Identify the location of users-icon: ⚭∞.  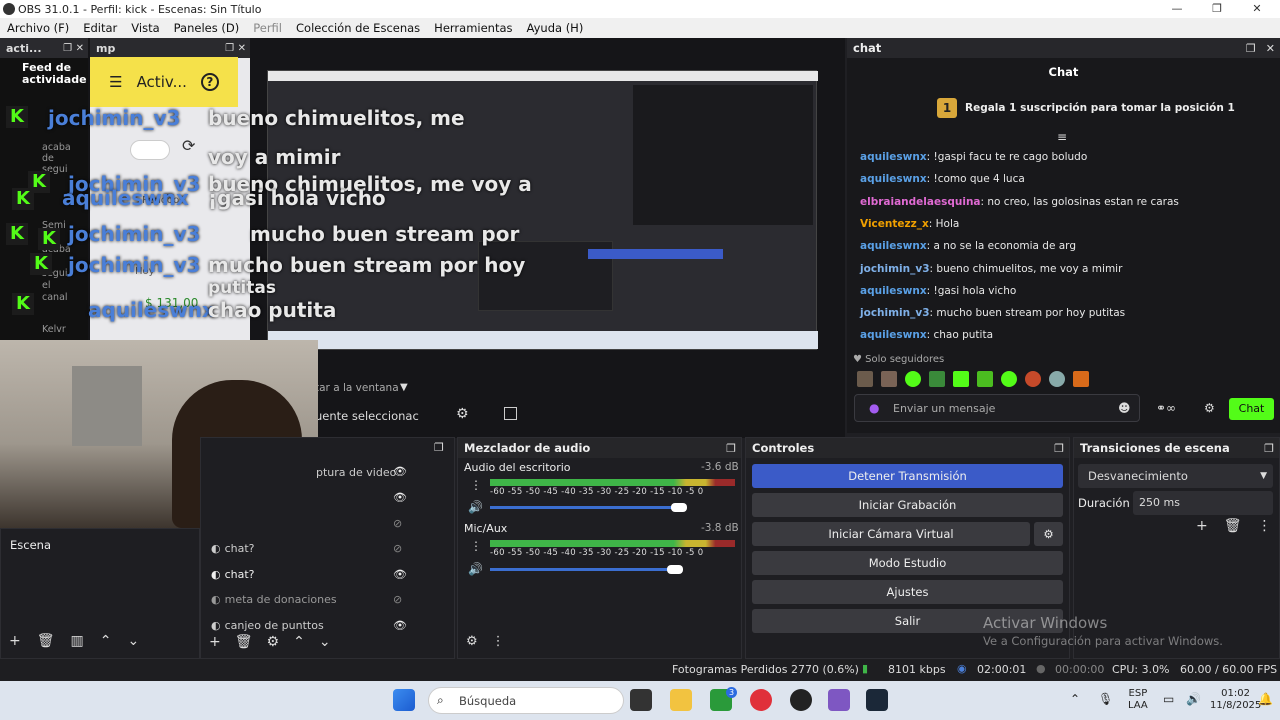
(1166, 408).